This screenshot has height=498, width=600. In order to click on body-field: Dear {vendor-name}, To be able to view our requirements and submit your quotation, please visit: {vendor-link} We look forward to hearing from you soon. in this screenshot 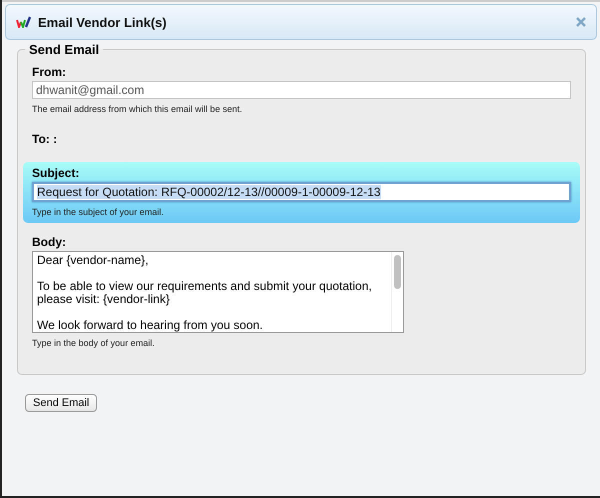, I will do `click(218, 292)`.